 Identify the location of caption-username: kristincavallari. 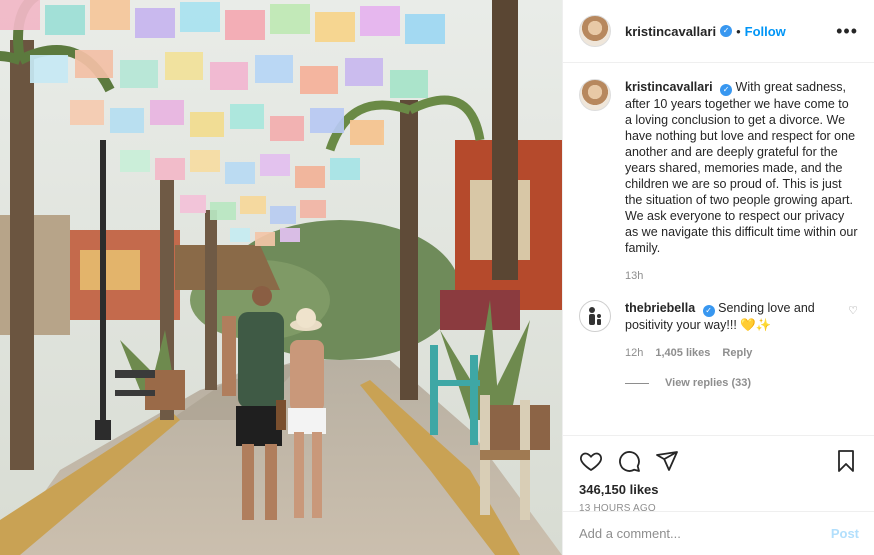
(669, 87).